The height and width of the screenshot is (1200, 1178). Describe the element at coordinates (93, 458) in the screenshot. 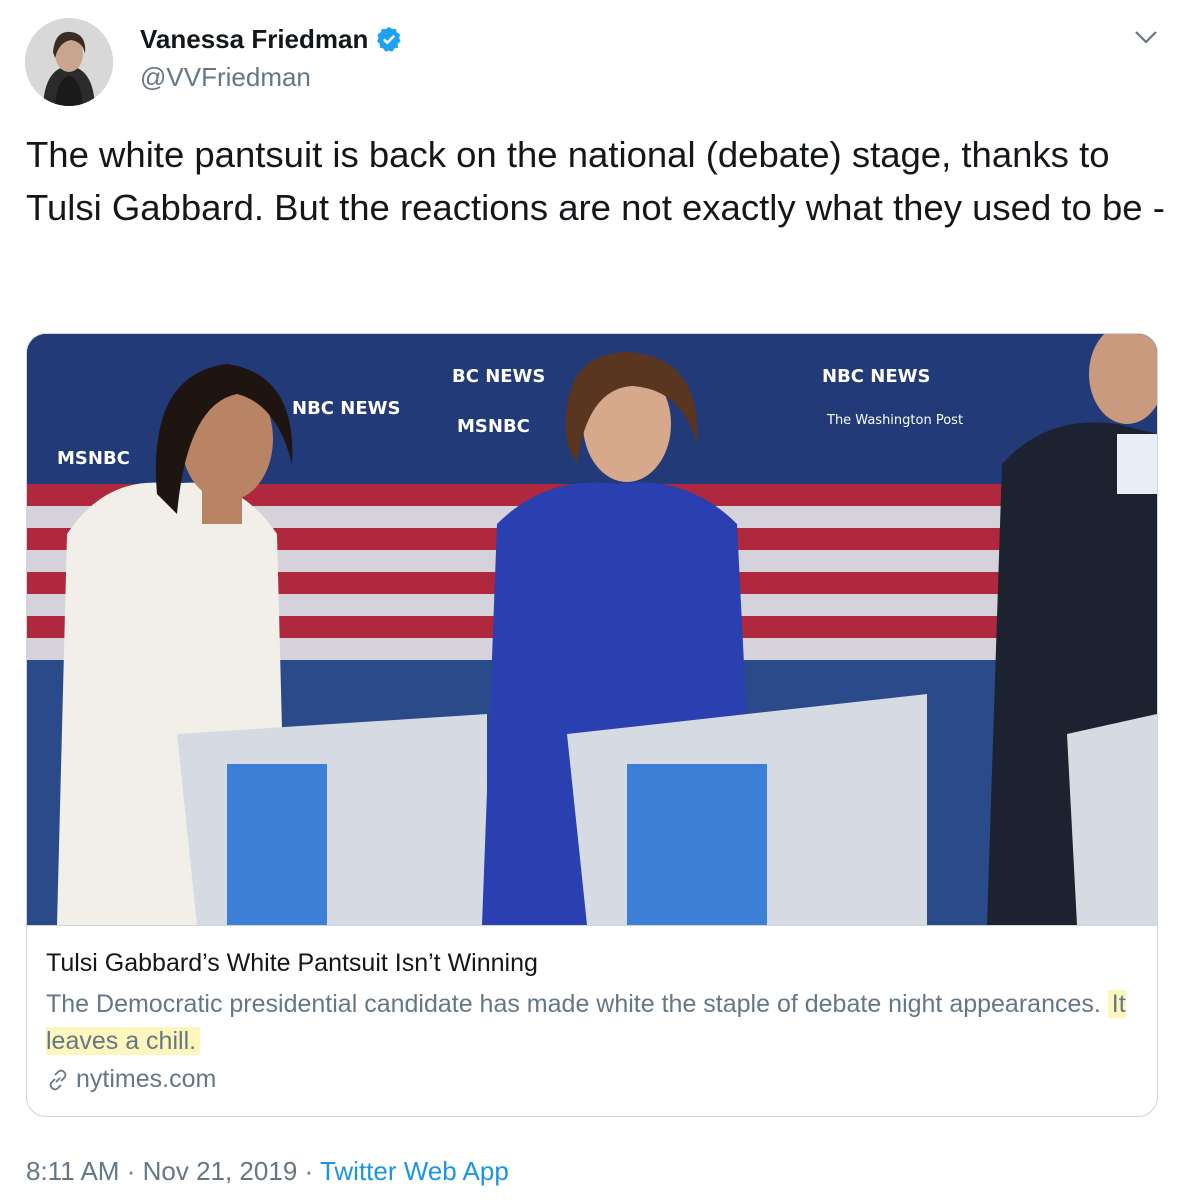

I see `banner-text-4: MSNBC` at that location.